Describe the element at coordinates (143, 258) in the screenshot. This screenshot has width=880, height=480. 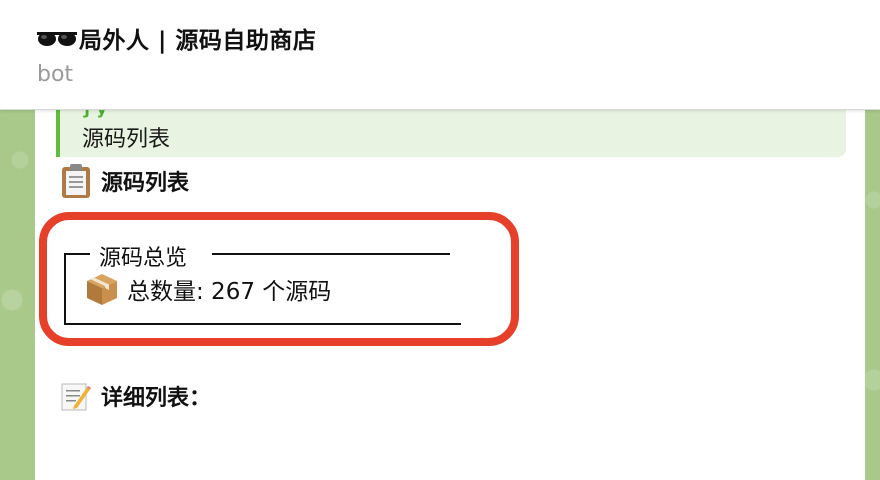
I see `overview-title: 源码总览` at that location.